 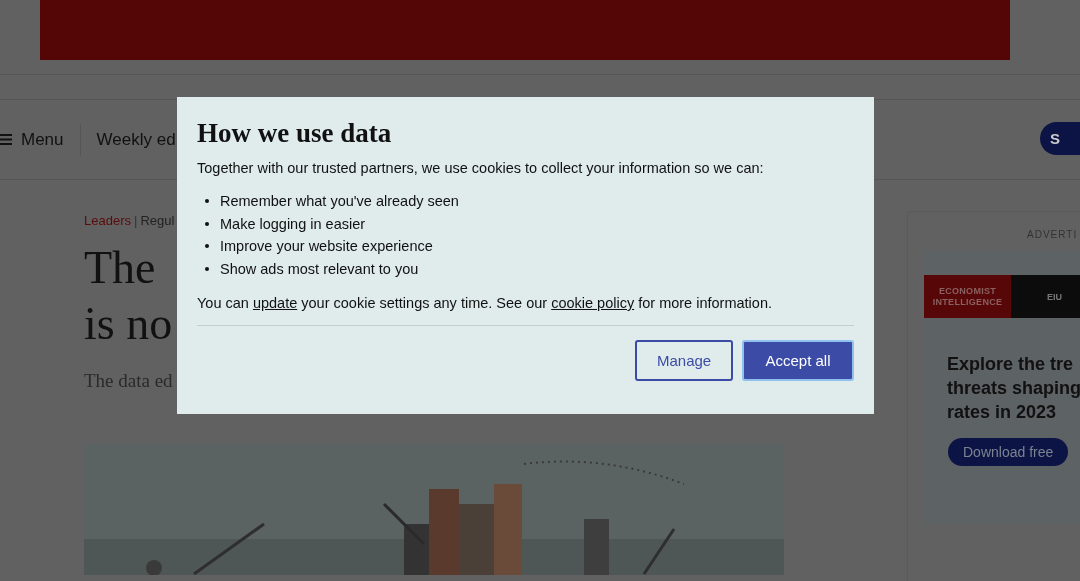 What do you see at coordinates (481, 168) in the screenshot?
I see `dialog-intro: Together with our trusted partners, we use cookies to collect your information so we can:` at bounding box center [481, 168].